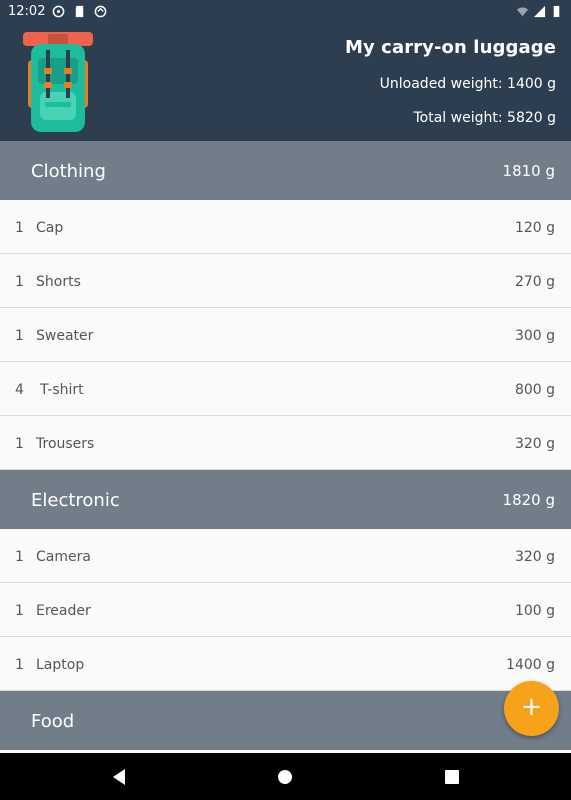 The width and height of the screenshot is (571, 800). I want to click on item-name: Trousers, so click(65, 444).